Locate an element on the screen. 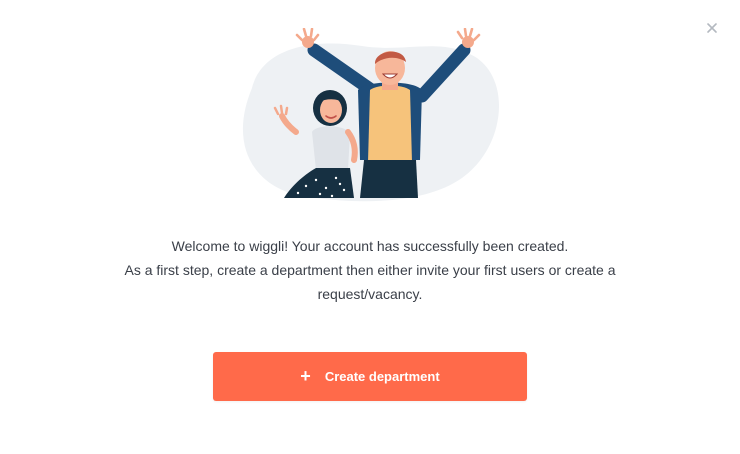 The width and height of the screenshot is (740, 454). create-department-button: + Create department is located at coordinates (370, 376).